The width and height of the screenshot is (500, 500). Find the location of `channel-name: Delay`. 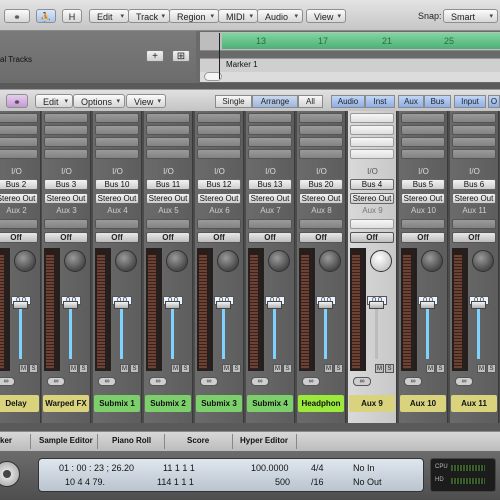

channel-name: Delay is located at coordinates (19, 403).